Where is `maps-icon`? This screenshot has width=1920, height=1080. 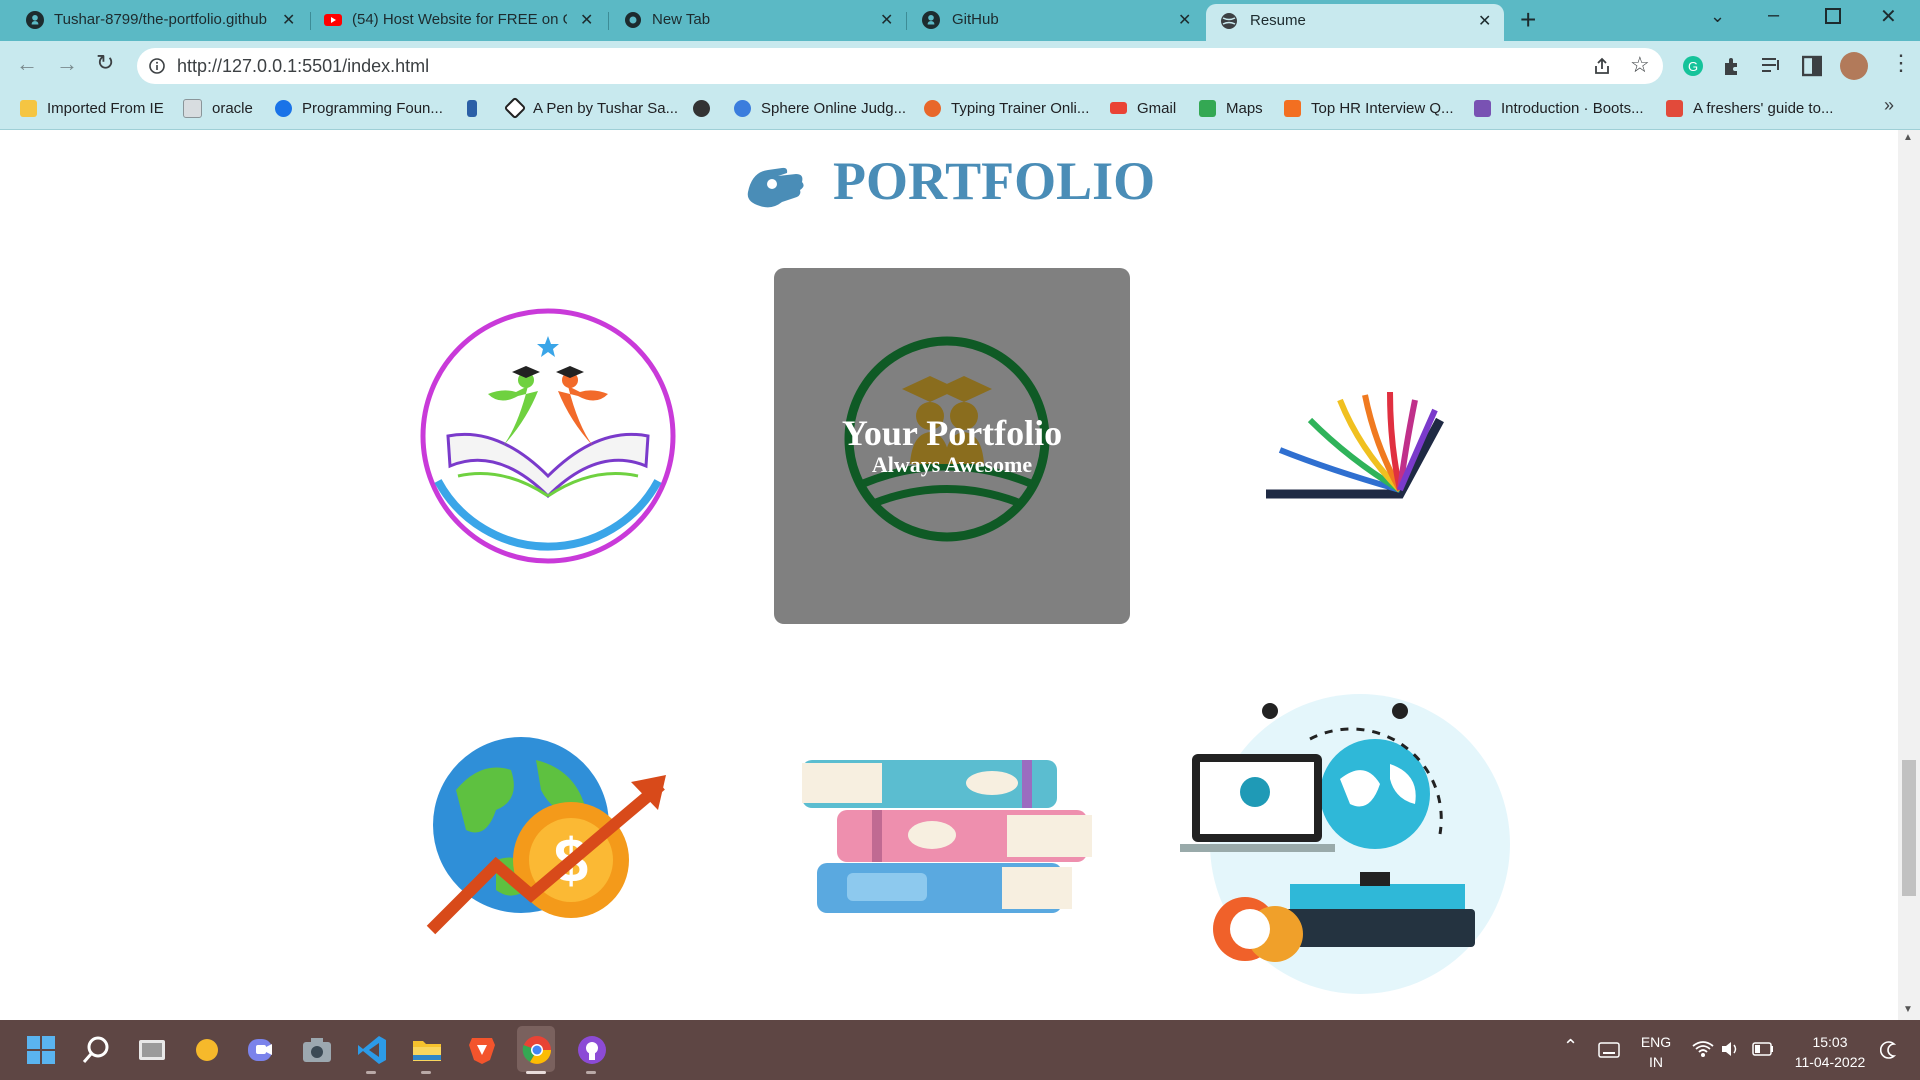
maps-icon is located at coordinates (1207, 108).